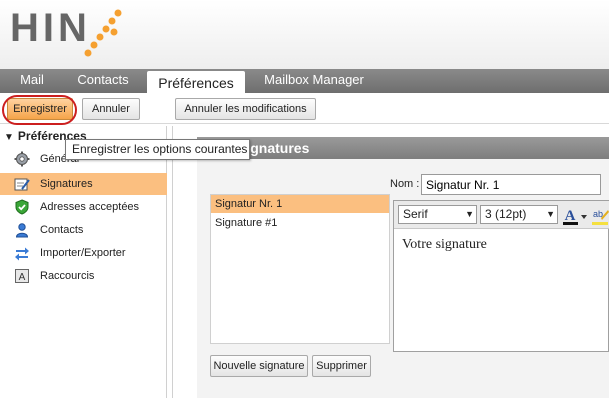  I want to click on signature-name-input, so click(511, 184).